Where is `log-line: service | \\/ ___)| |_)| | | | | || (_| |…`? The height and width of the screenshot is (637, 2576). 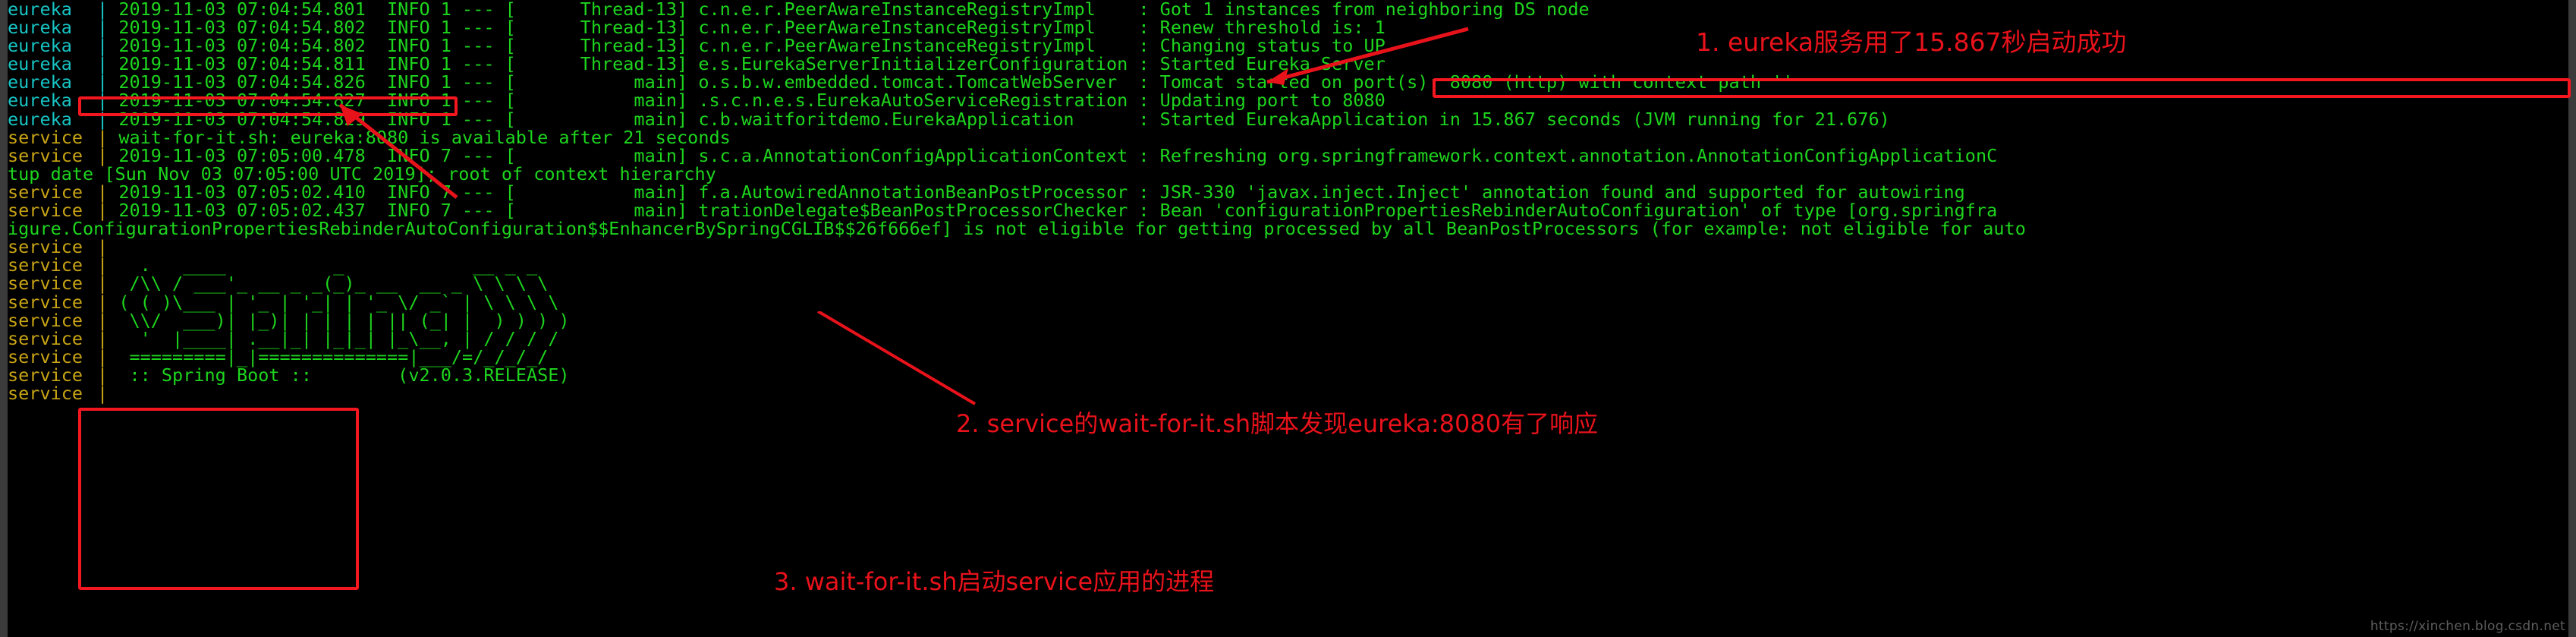 log-line: service | \\/ ___)| |_)| | | | | || (_| |… is located at coordinates (1017, 320).